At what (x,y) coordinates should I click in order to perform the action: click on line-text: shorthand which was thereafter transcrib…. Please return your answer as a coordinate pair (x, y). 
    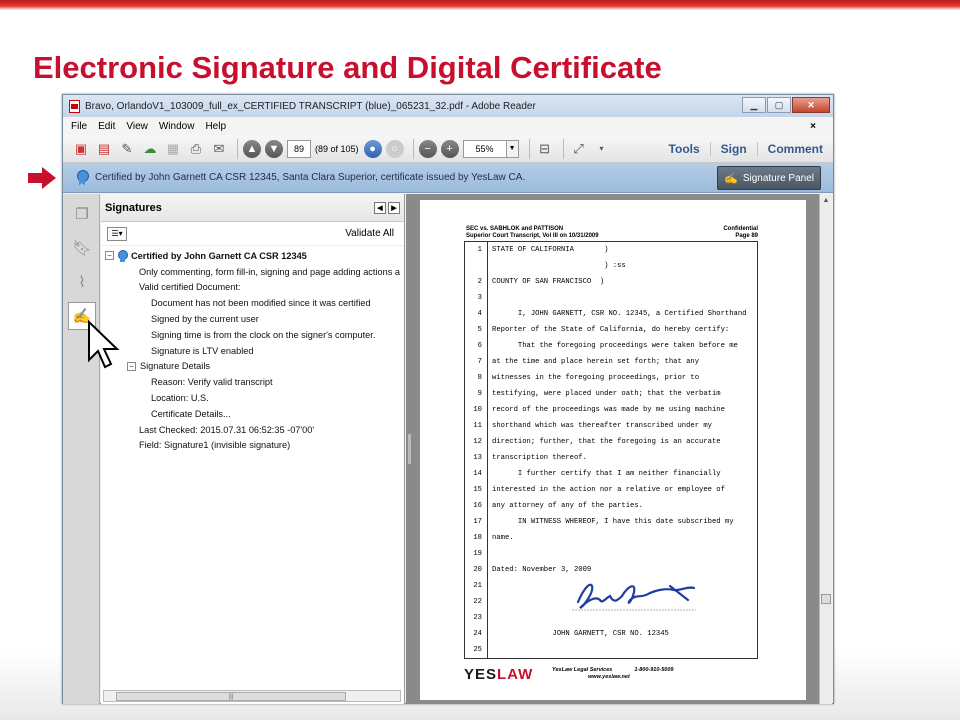
    Looking at the image, I should click on (602, 426).